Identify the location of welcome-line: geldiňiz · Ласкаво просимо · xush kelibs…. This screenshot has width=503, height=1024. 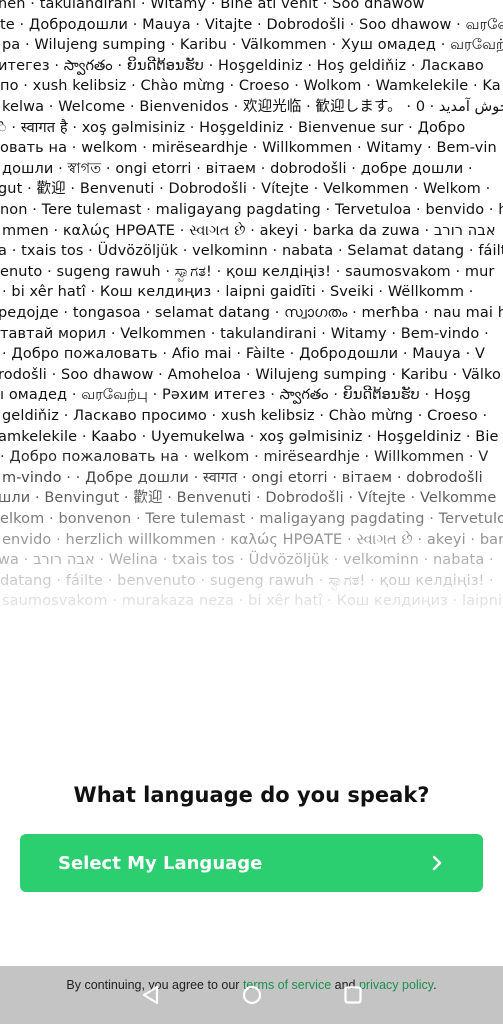
(245, 416).